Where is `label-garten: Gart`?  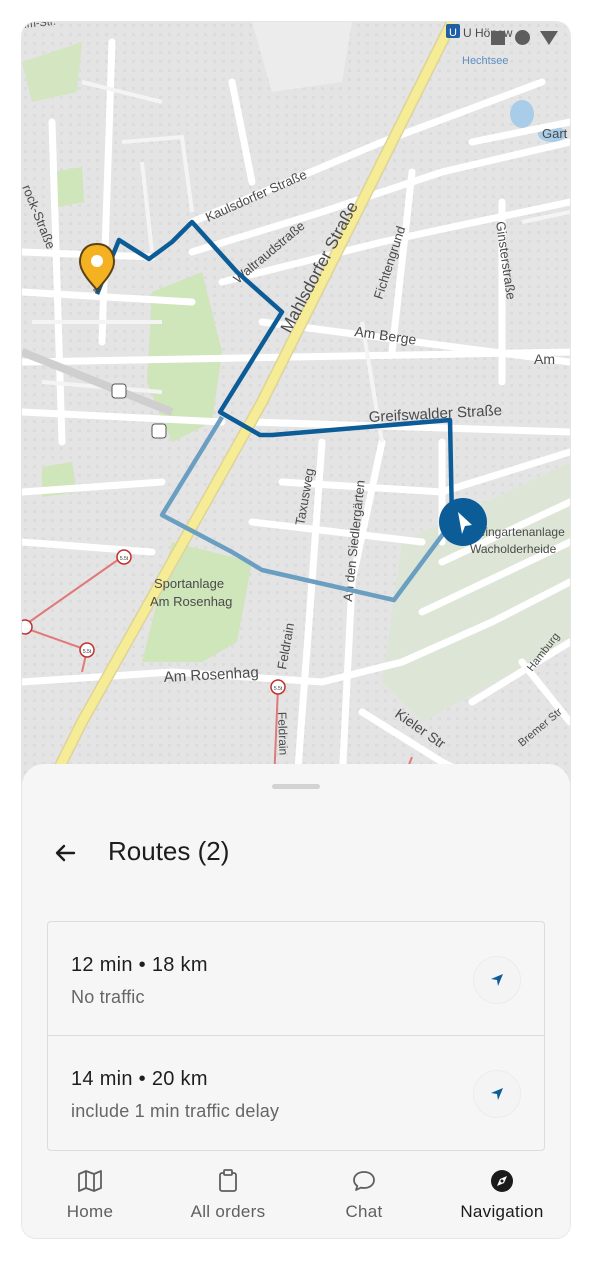
label-garten: Gart is located at coordinates (555, 133).